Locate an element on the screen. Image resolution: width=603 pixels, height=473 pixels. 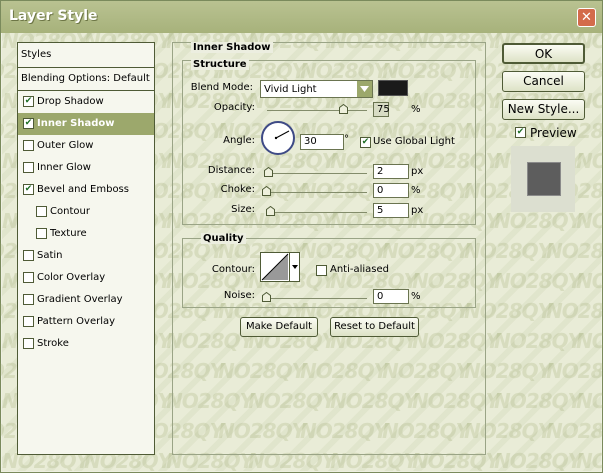
distance-input: 2 is located at coordinates (391, 171).